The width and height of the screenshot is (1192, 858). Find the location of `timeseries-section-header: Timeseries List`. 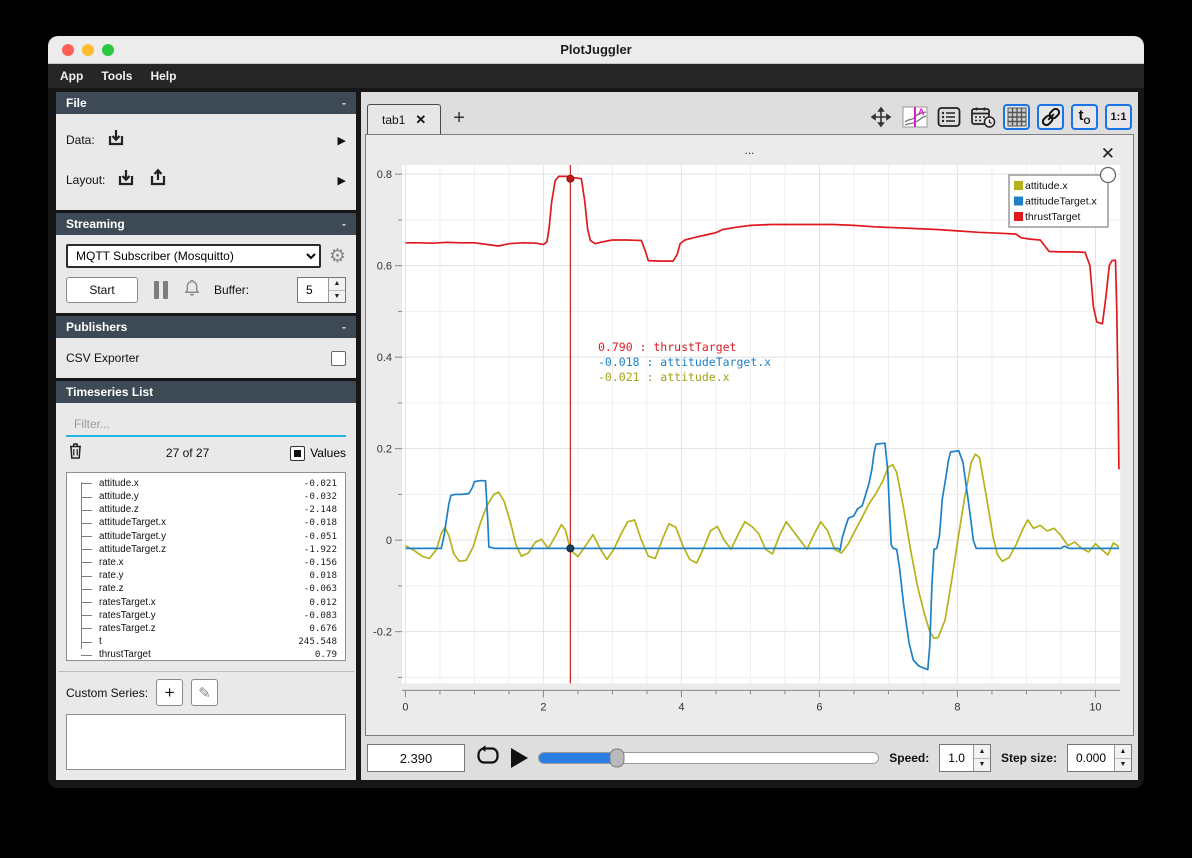

timeseries-section-header: Timeseries List is located at coordinates (206, 392).